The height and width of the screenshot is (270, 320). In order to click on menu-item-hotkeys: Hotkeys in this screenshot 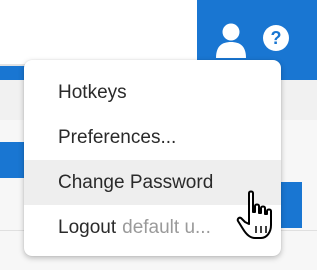, I will do `click(152, 92)`.